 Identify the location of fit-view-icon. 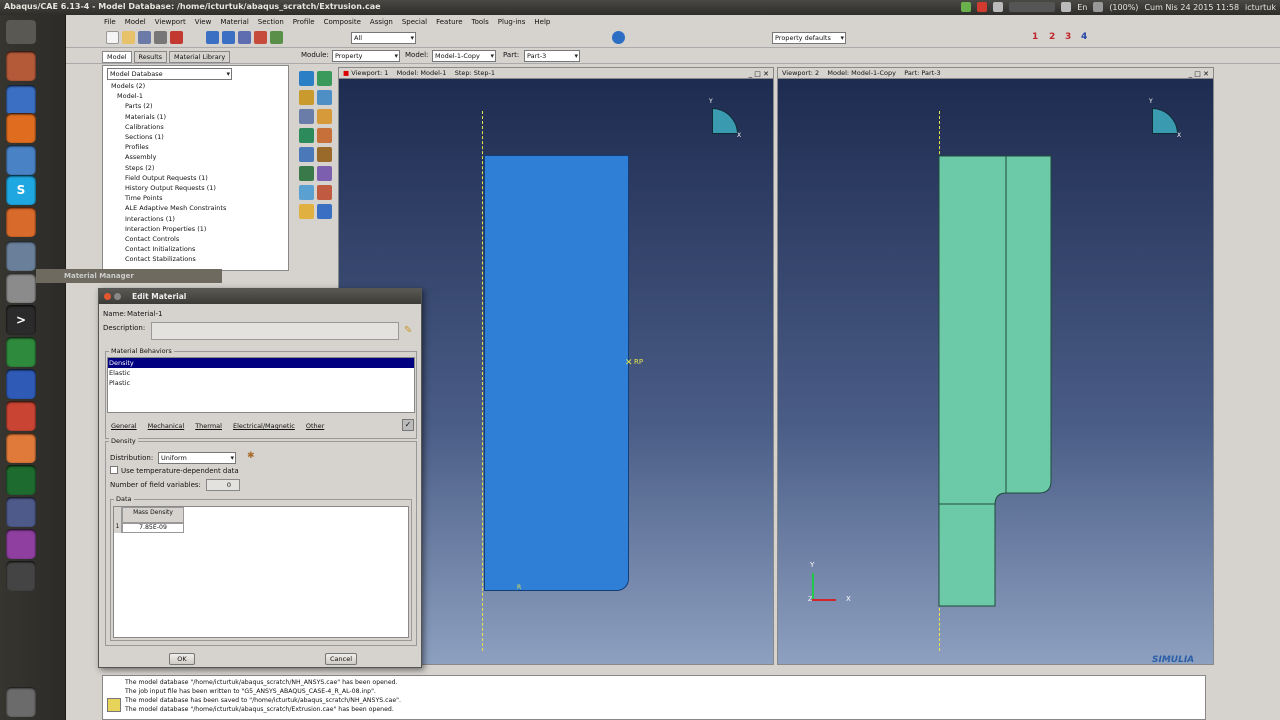
(276, 37).